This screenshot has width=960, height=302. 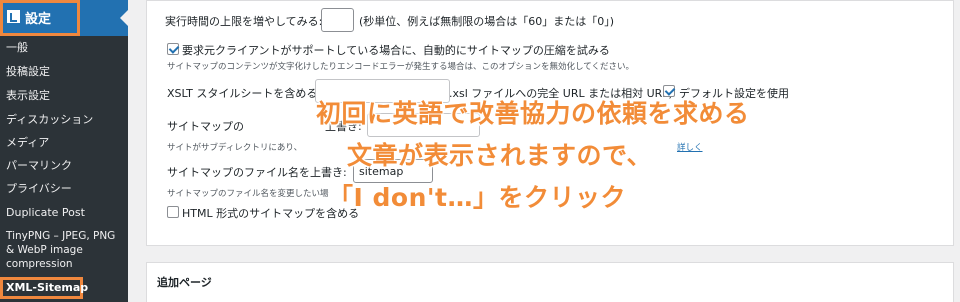 I want to click on submenu-item-media: メディア, so click(x=27, y=143).